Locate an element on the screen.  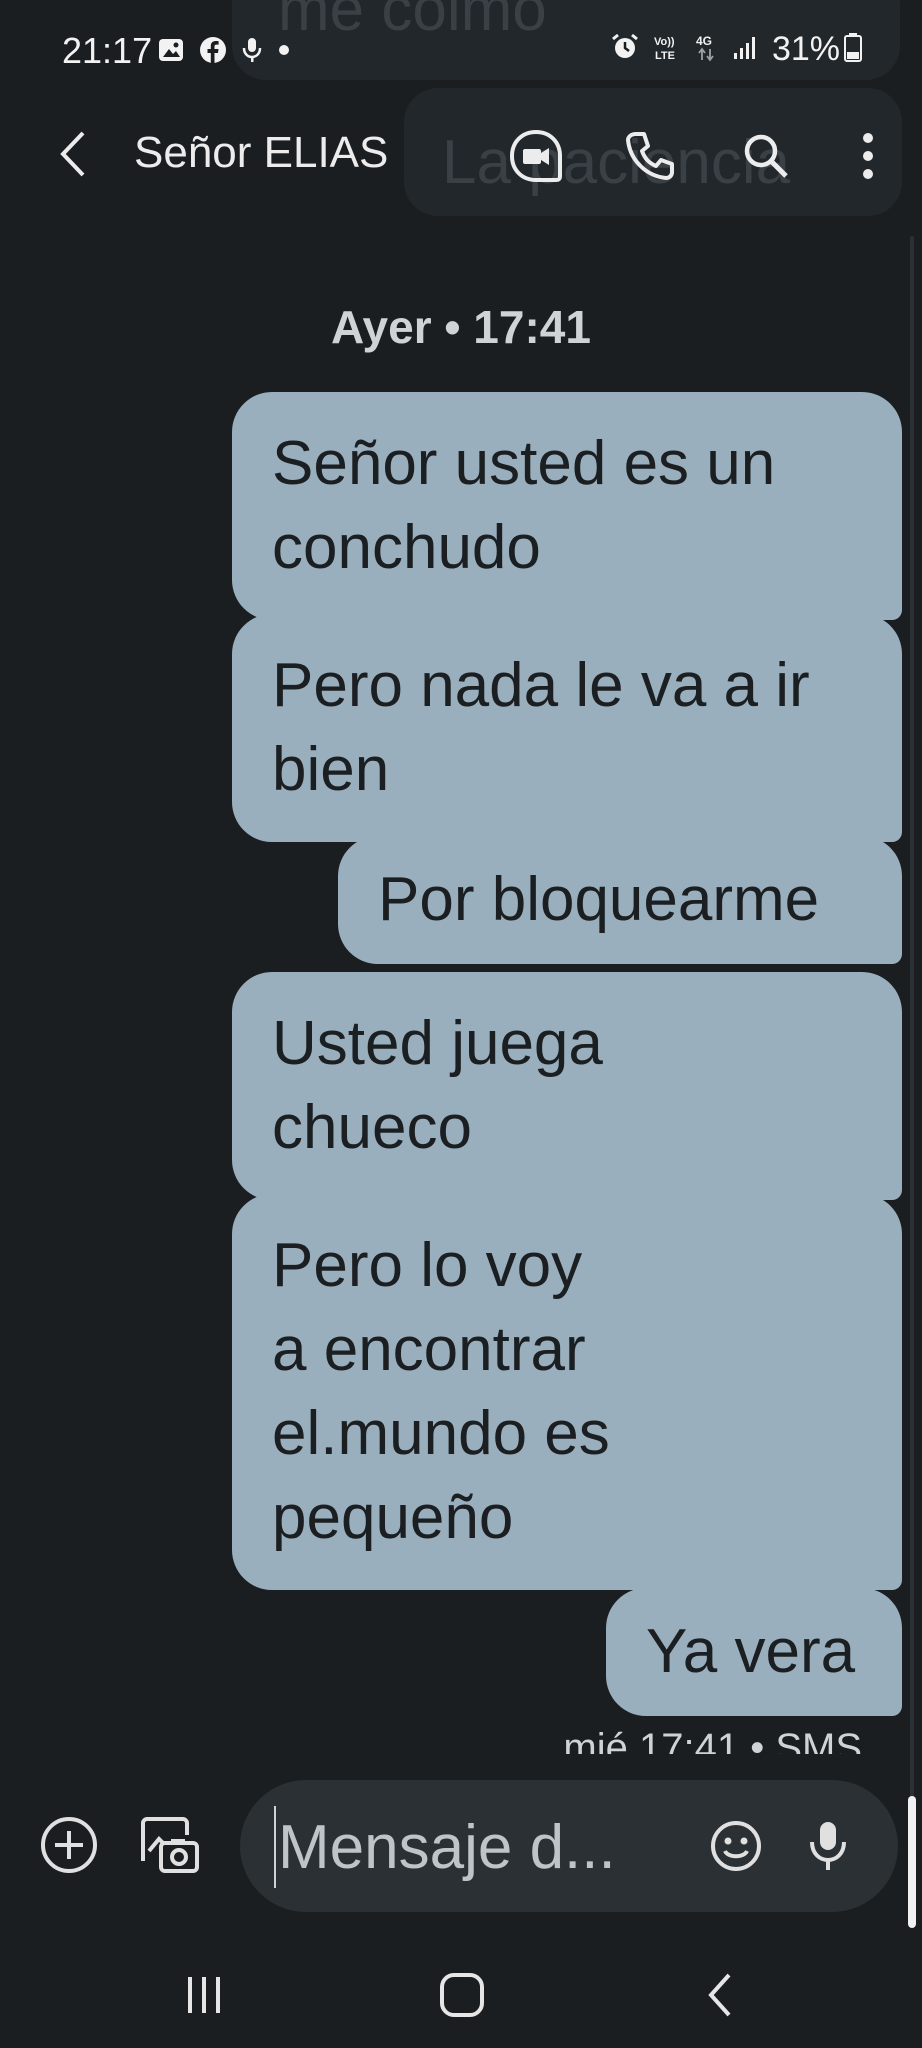
4g-icon: 4G is located at coordinates (707, 49).